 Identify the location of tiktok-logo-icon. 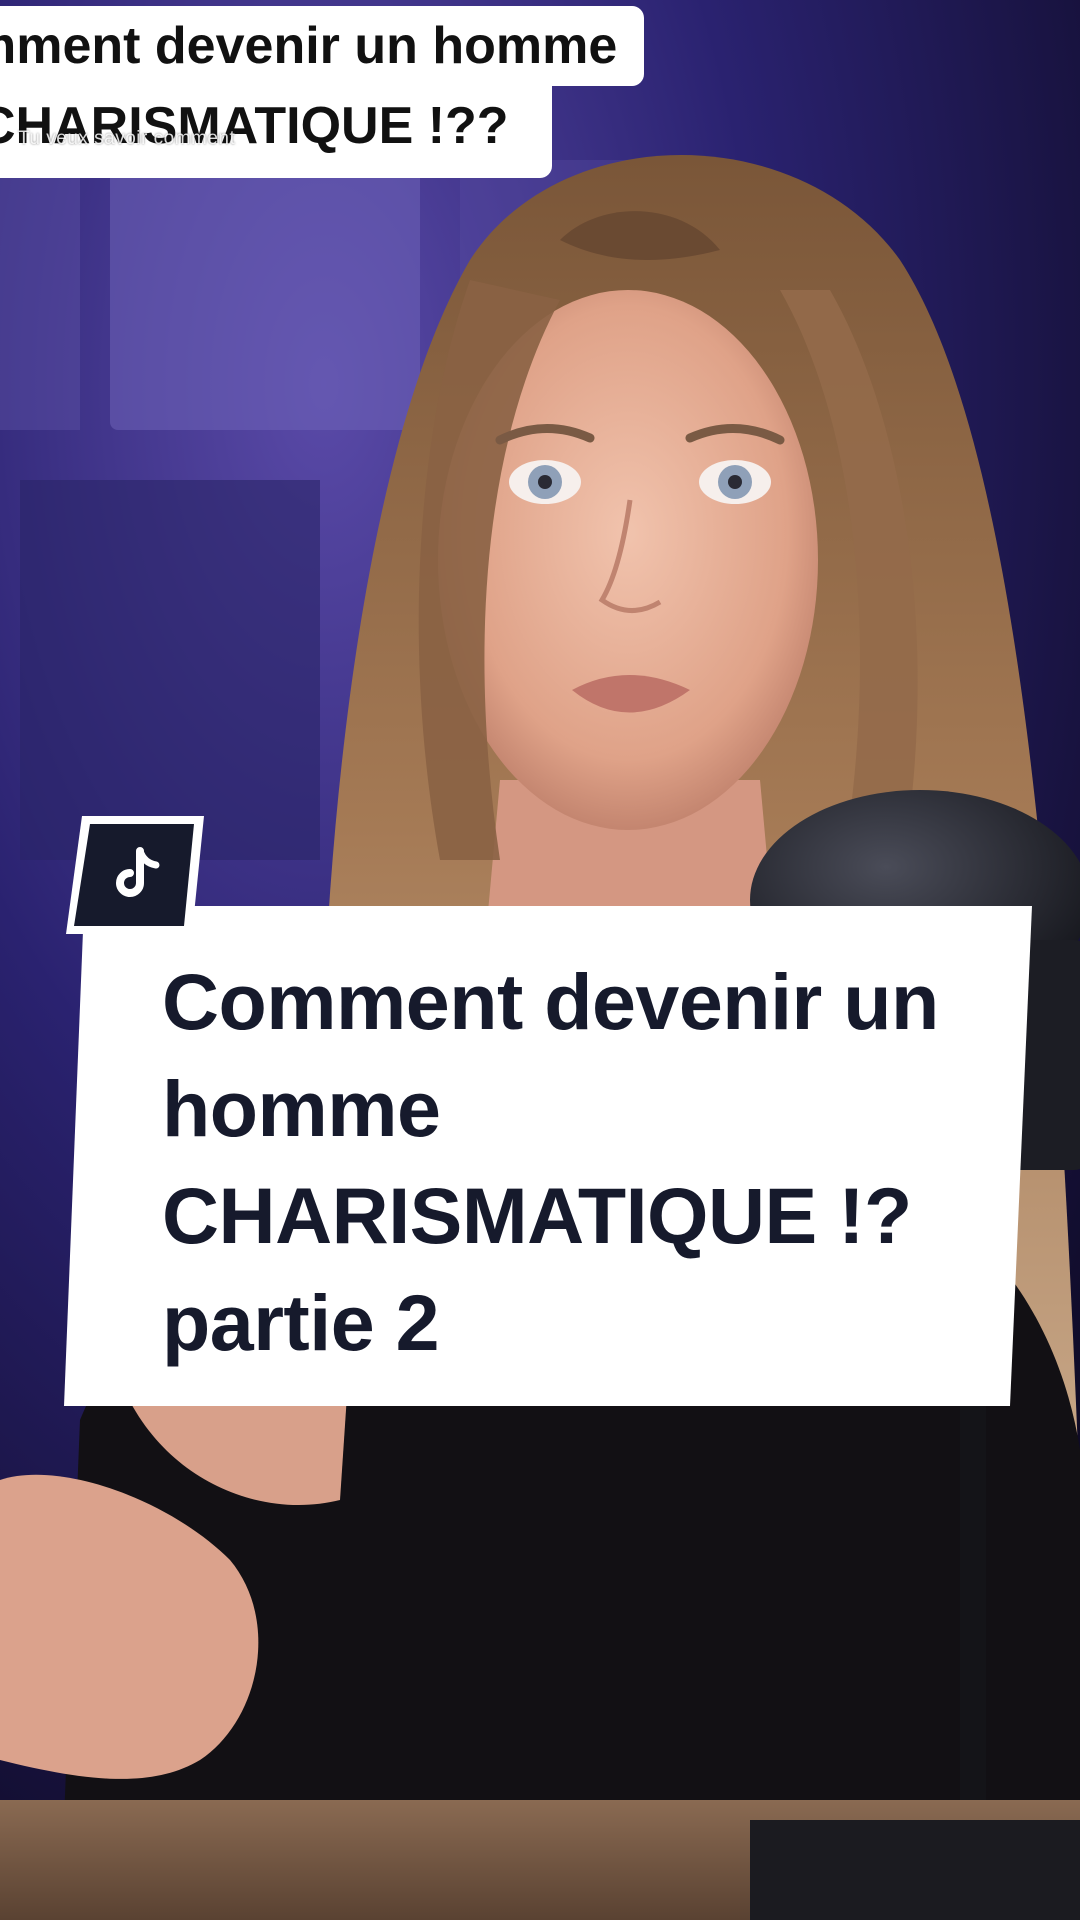
(135, 875).